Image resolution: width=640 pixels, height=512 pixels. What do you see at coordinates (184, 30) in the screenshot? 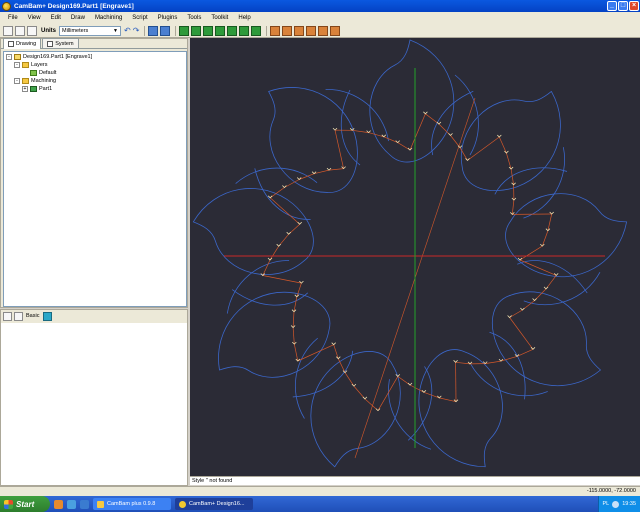
I see `profile-op-icon` at bounding box center [184, 30].